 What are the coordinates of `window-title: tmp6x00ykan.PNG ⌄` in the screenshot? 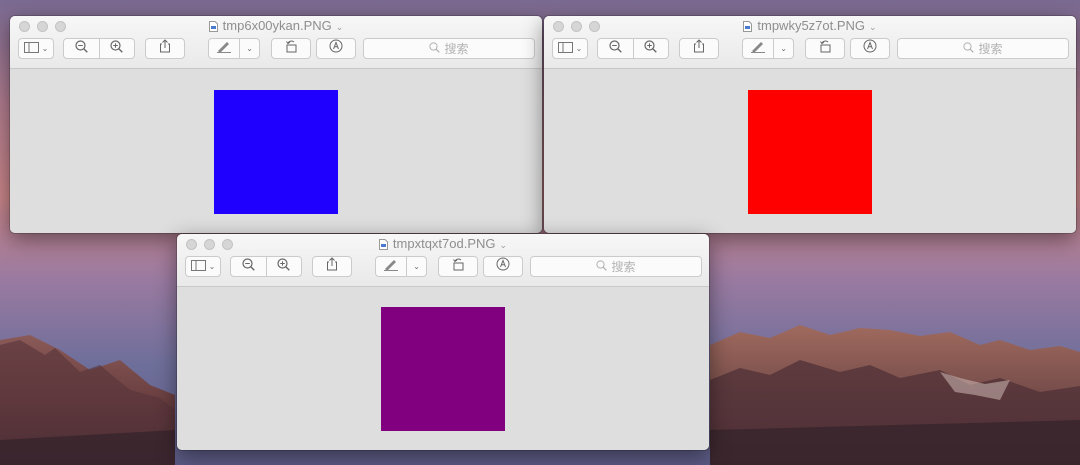 It's located at (276, 27).